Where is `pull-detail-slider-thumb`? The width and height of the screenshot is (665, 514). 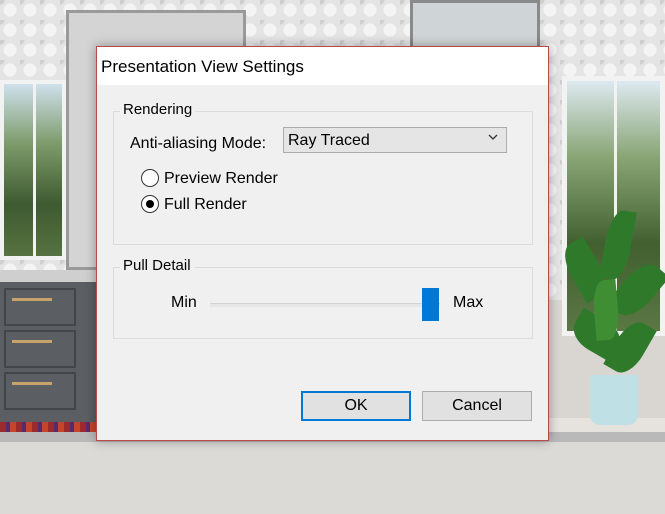
pull-detail-slider-thumb is located at coordinates (430, 304).